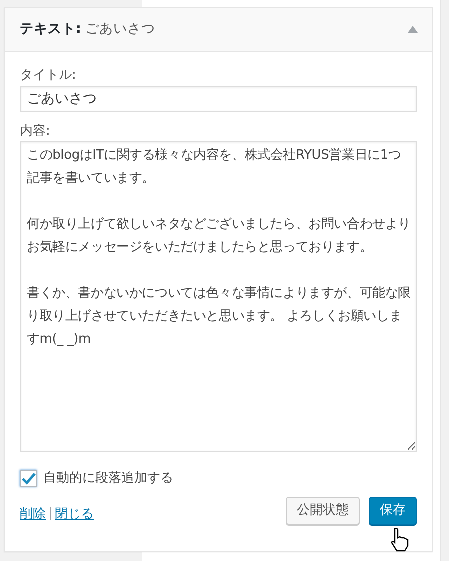  I want to click on delete-link: 削除, so click(33, 514).